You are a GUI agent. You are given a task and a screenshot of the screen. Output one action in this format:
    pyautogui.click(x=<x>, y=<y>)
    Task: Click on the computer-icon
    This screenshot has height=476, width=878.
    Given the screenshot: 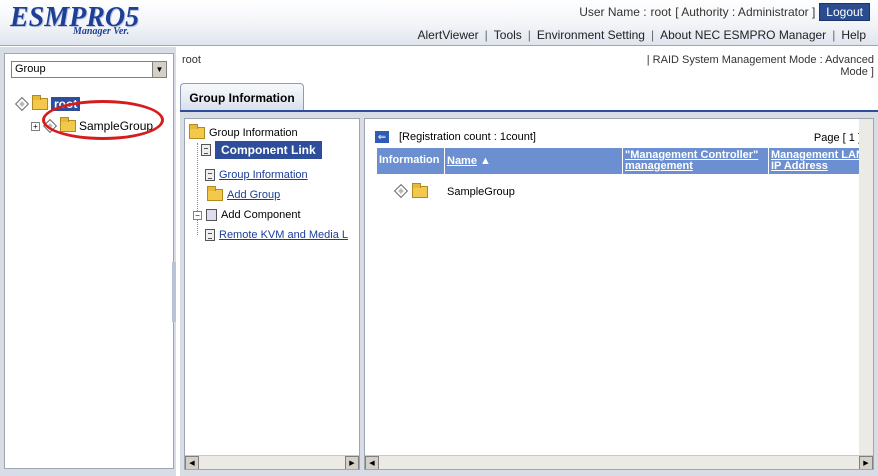 What is the action you would take?
    pyautogui.click(x=211, y=215)
    